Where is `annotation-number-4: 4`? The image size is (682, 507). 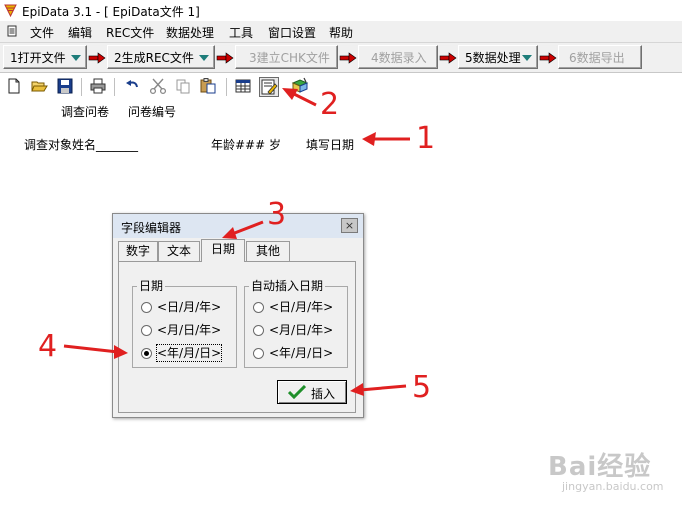 annotation-number-4: 4 is located at coordinates (48, 346).